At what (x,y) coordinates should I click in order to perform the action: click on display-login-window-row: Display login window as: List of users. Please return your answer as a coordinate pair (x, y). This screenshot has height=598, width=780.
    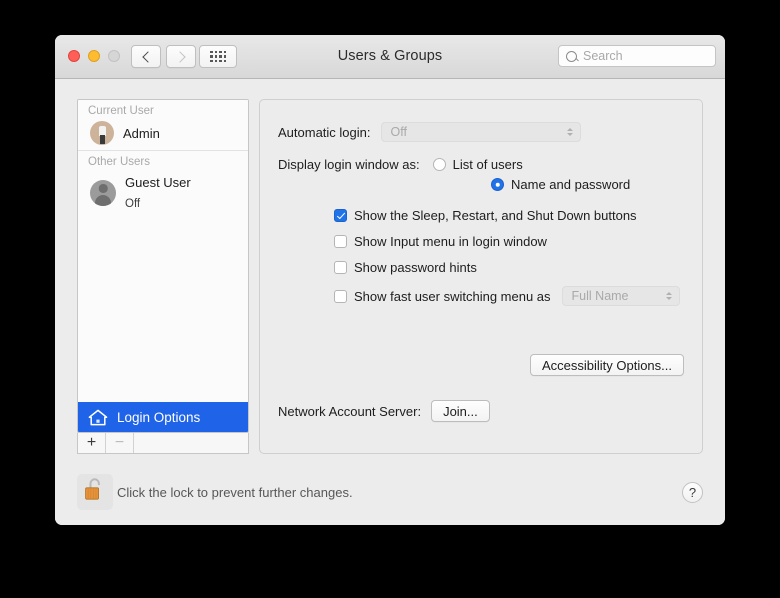
    Looking at the image, I should click on (400, 164).